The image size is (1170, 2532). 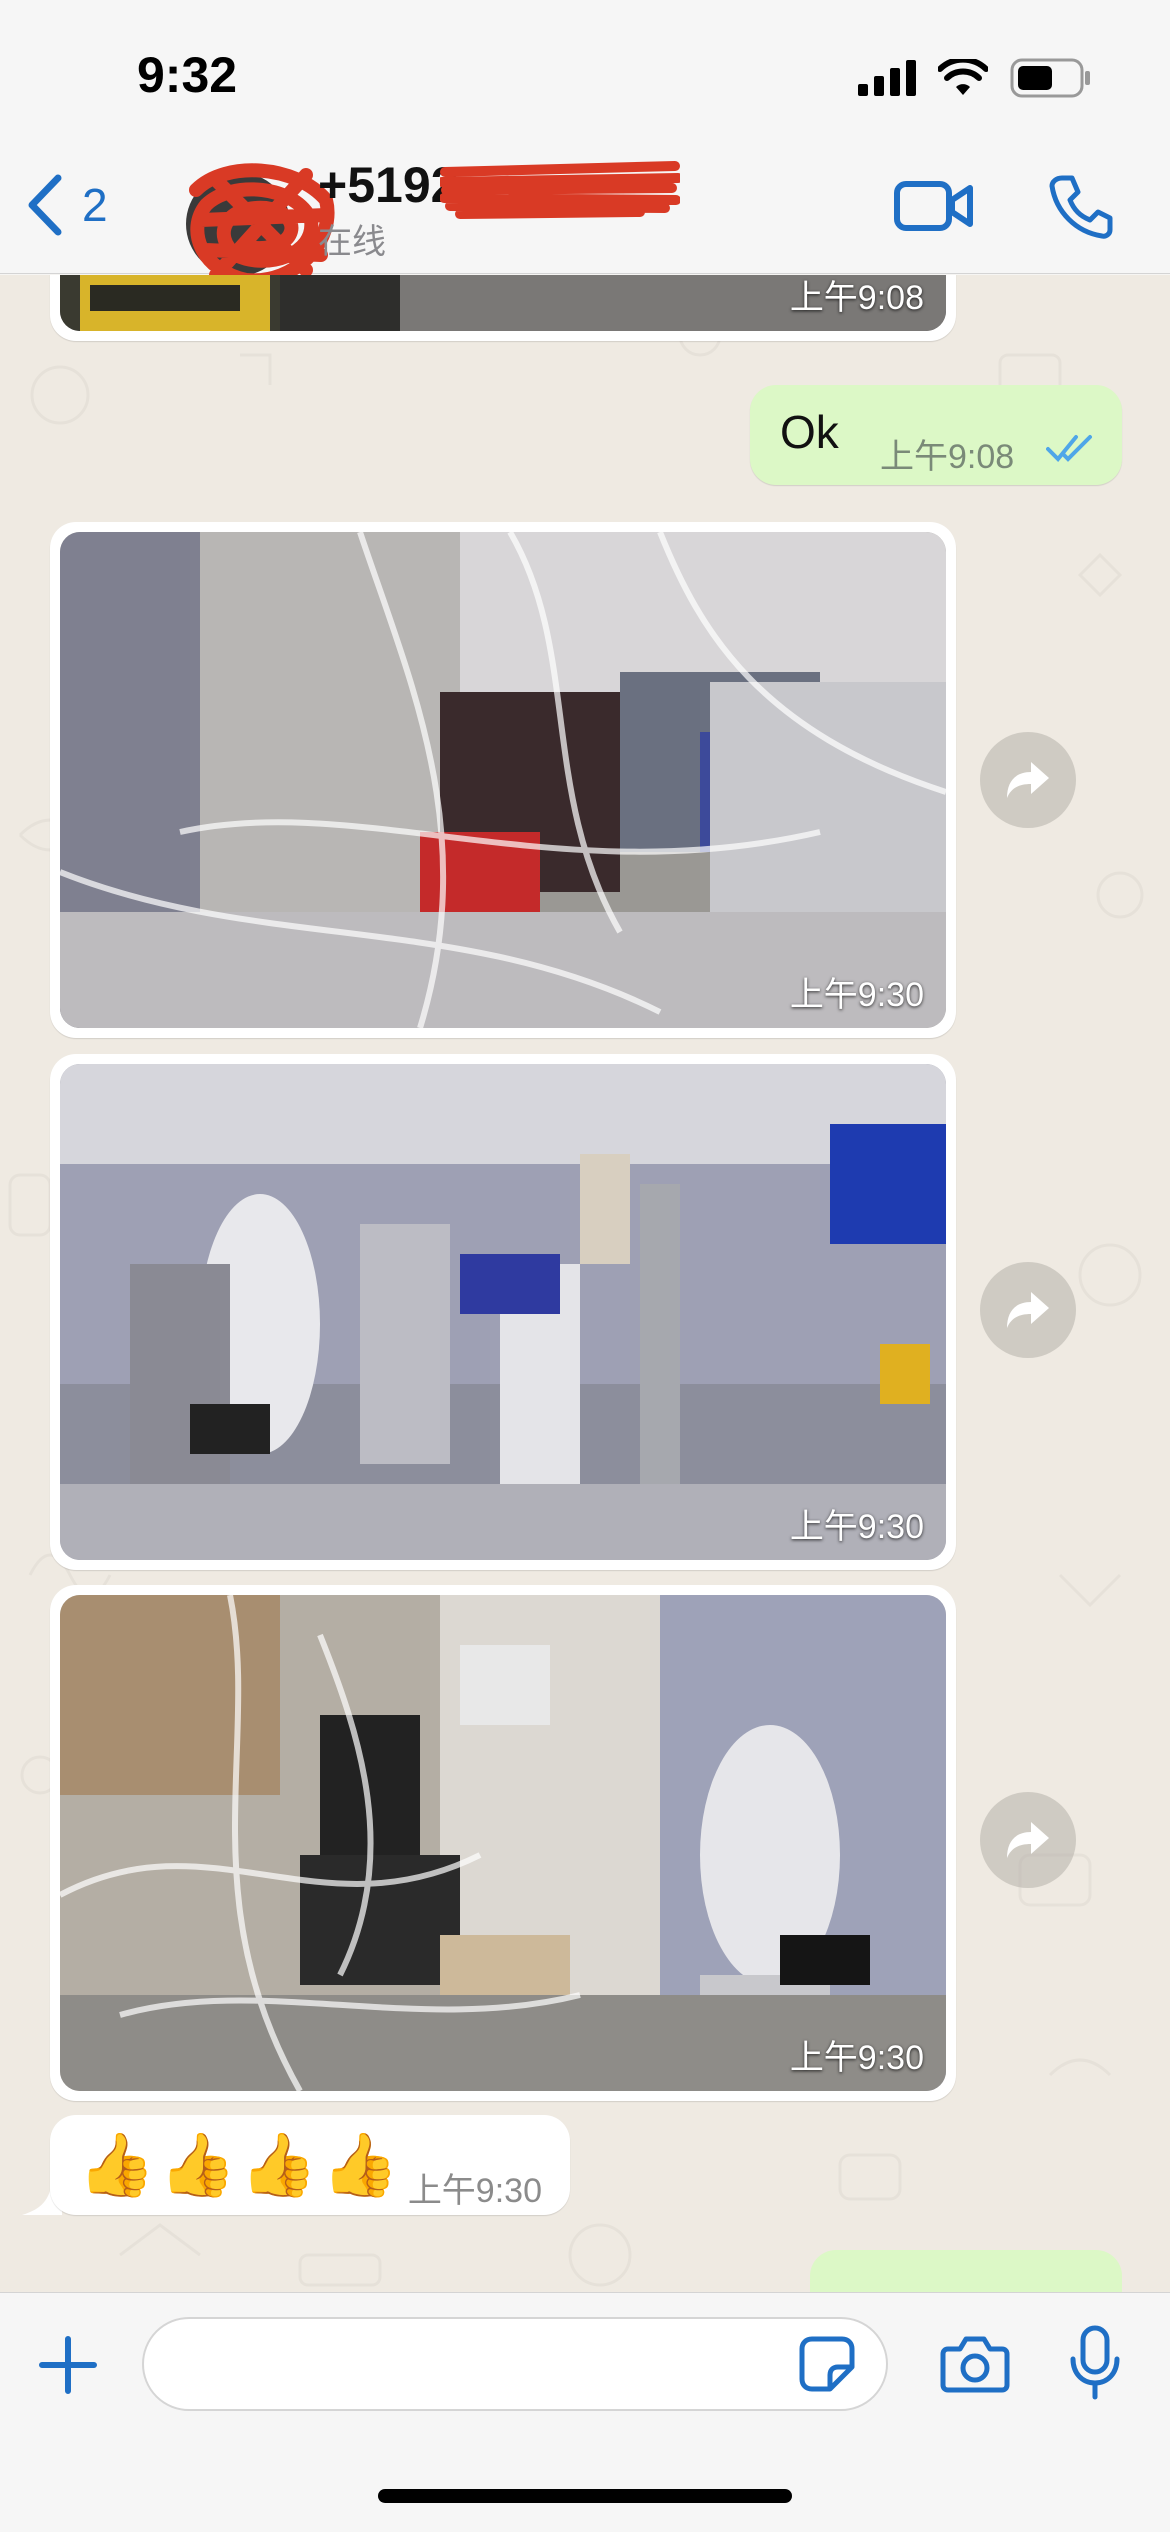 I want to click on unread-count: 2, so click(x=95, y=205).